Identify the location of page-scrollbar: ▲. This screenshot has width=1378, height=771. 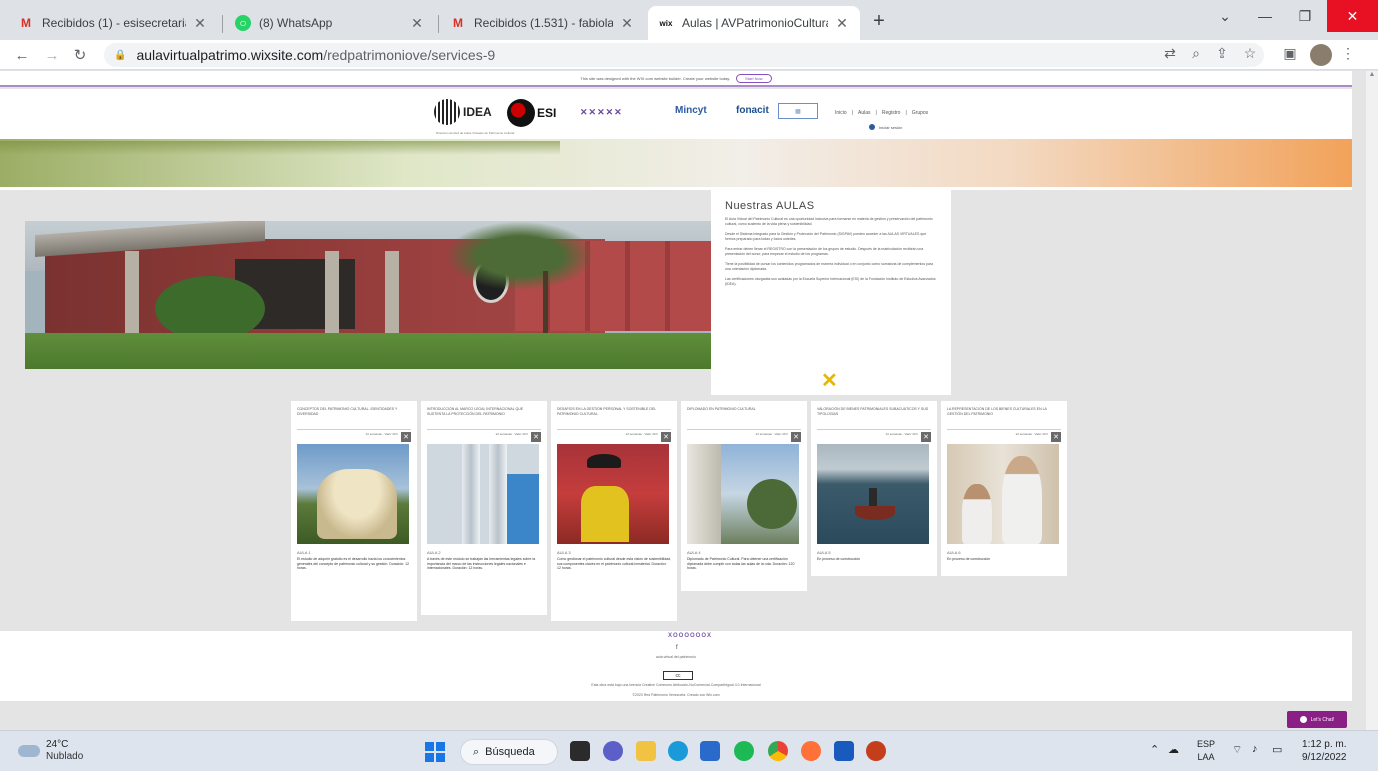
(1372, 400).